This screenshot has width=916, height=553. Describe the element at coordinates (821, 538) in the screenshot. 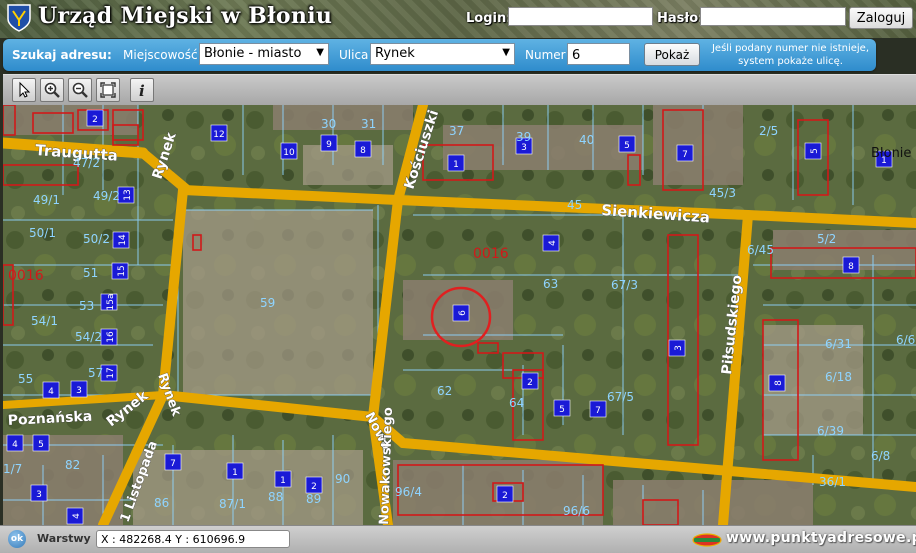

I see `brand-link: www.punktyadresowe.pl` at that location.